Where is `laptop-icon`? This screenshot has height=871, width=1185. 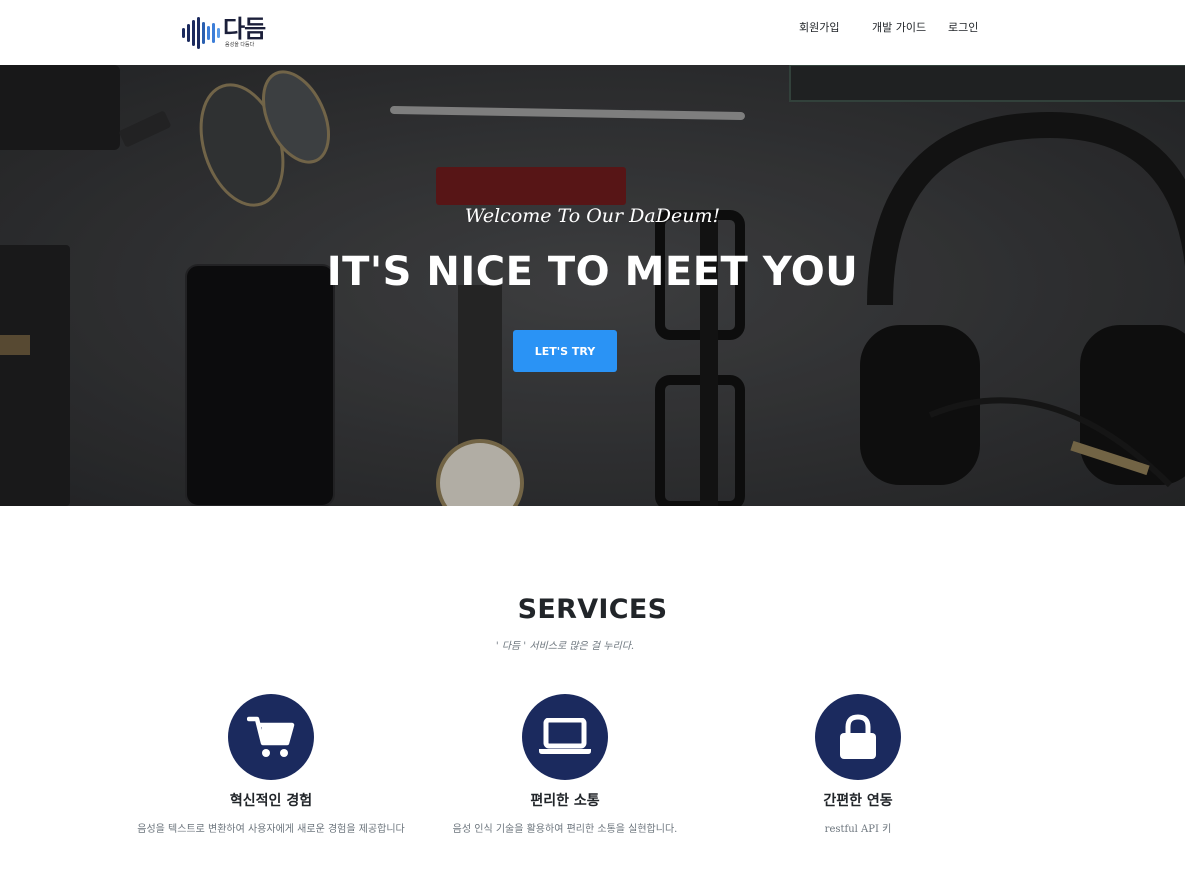
laptop-icon is located at coordinates (565, 737).